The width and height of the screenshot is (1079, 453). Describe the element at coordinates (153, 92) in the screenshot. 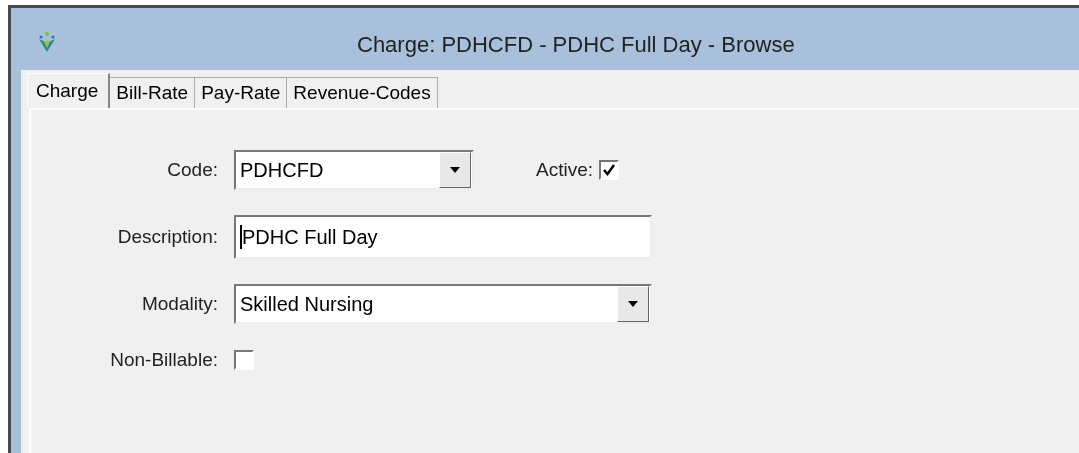

I see `tab: Bill-Rate` at that location.